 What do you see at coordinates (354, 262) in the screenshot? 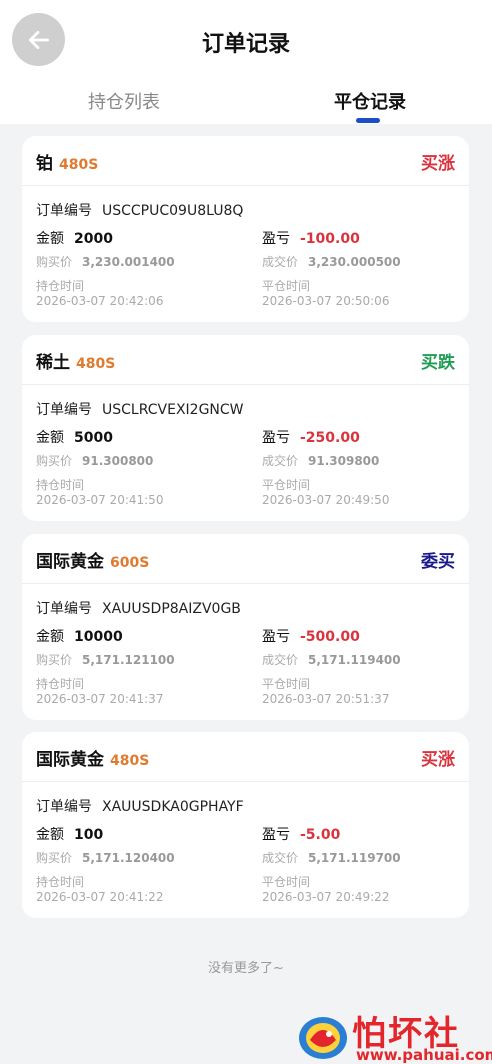
I see `deal-price-value: 3,230.000500` at bounding box center [354, 262].